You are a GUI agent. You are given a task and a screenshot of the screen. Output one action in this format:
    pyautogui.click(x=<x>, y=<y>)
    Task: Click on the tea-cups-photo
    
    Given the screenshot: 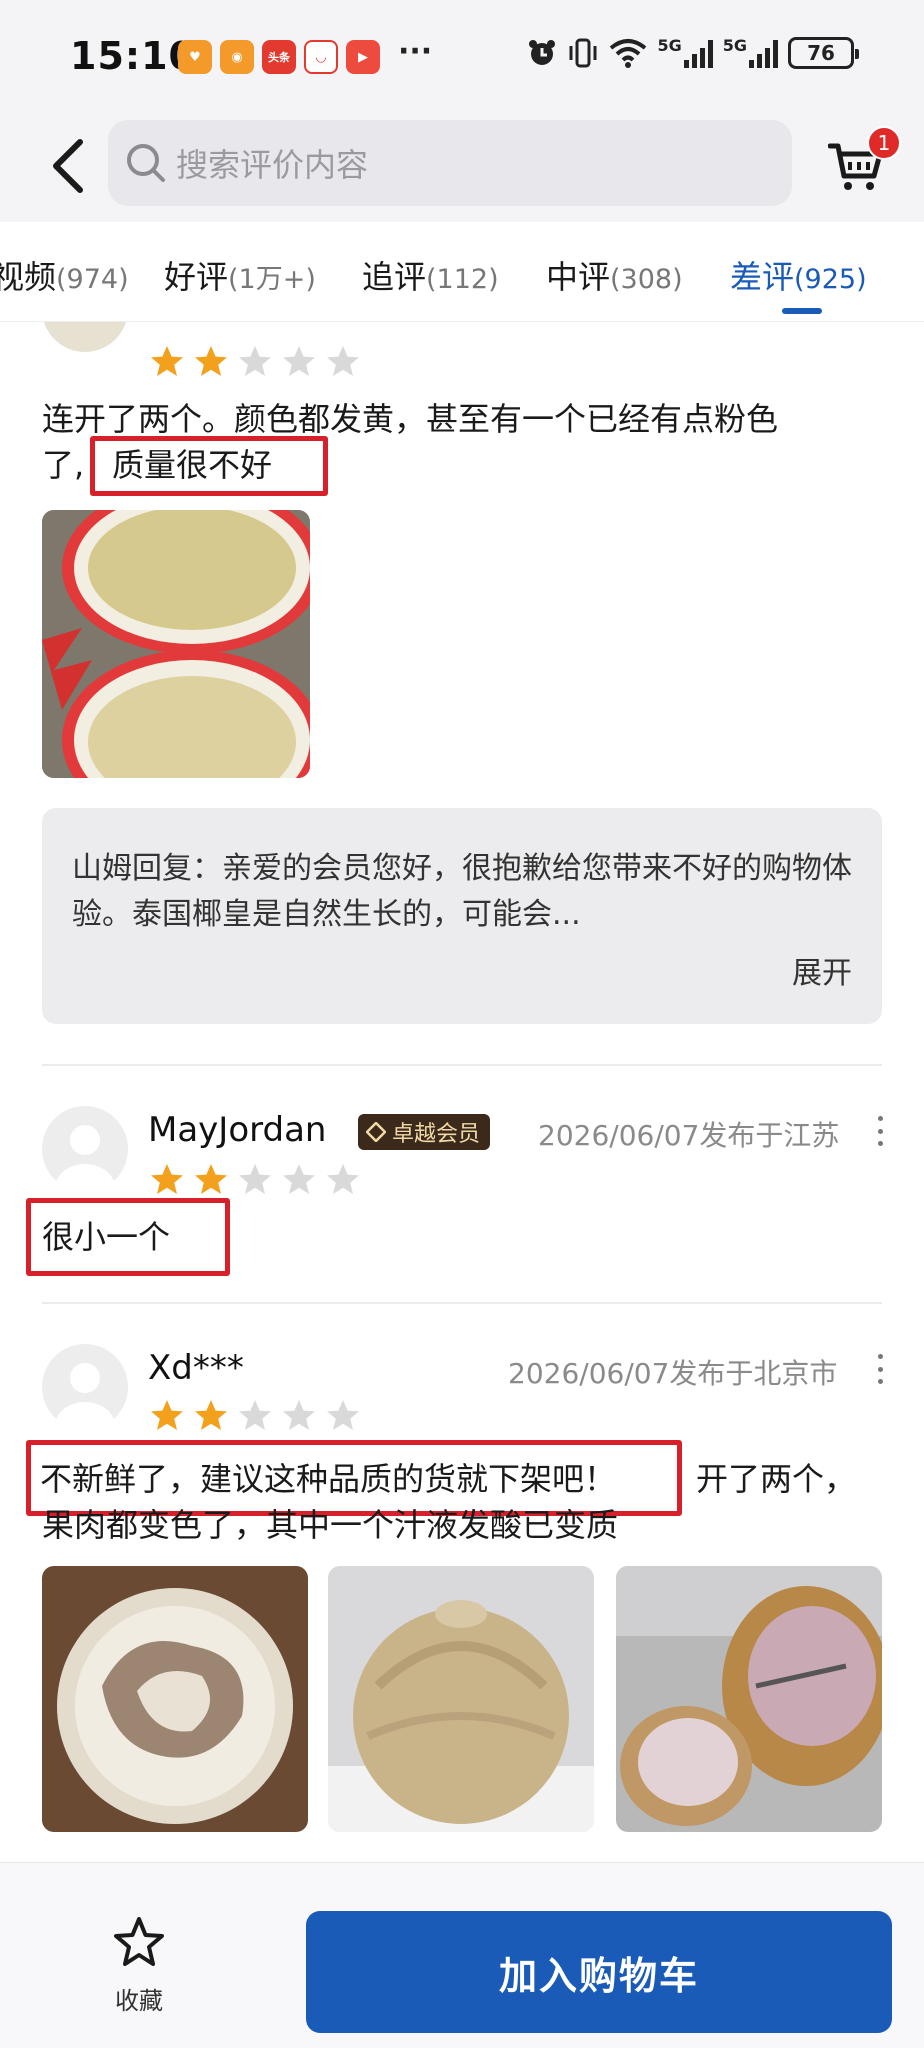 What is the action you would take?
    pyautogui.click(x=176, y=644)
    